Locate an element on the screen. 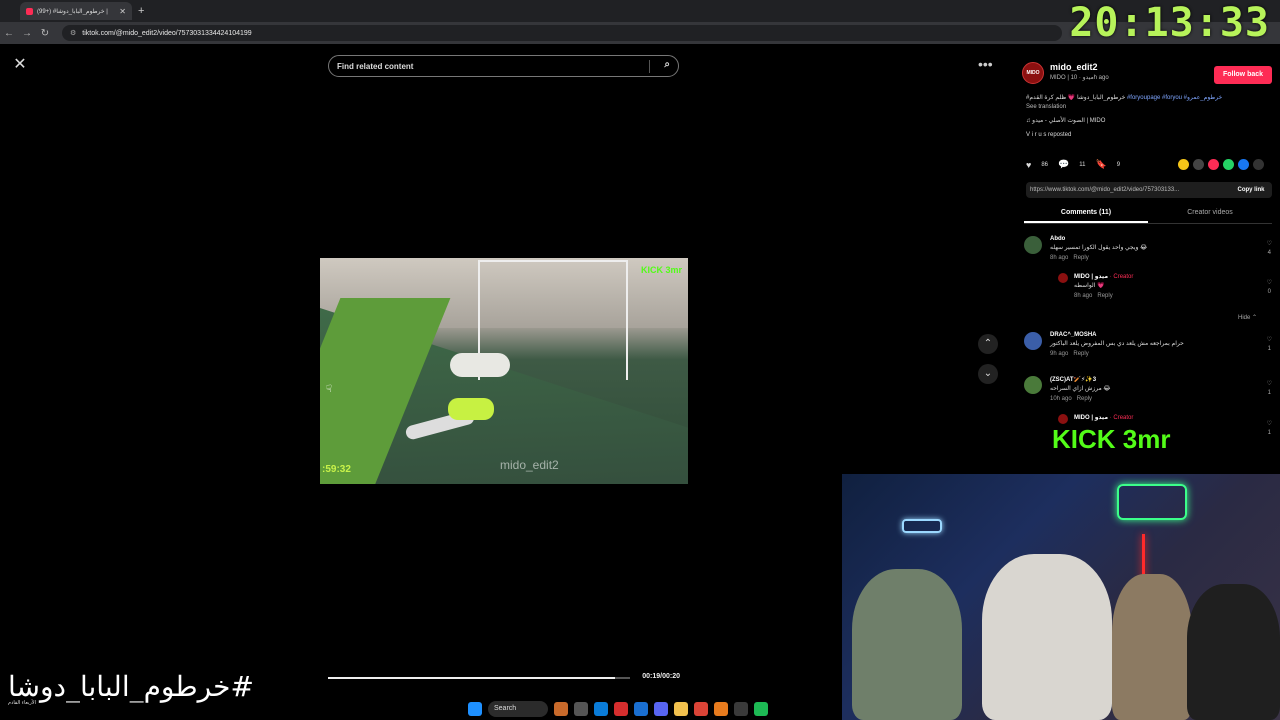  reply-like-count: 1 is located at coordinates (1269, 433).